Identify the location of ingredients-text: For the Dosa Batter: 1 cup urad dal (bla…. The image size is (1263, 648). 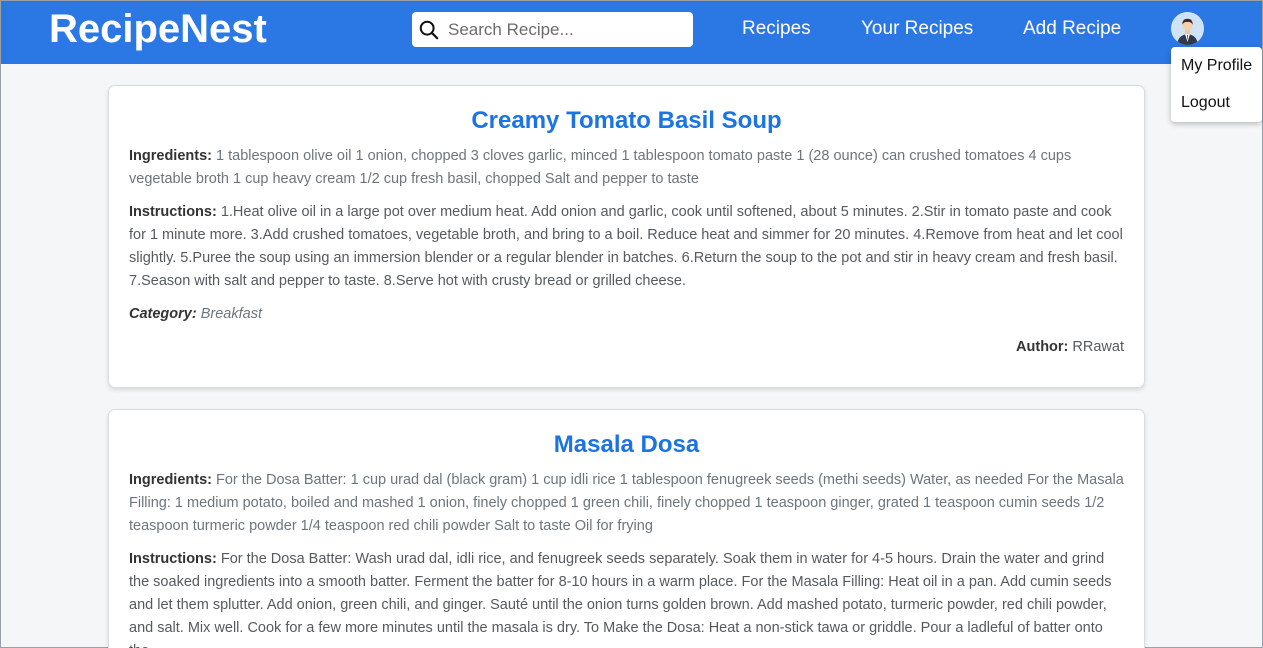
(626, 503).